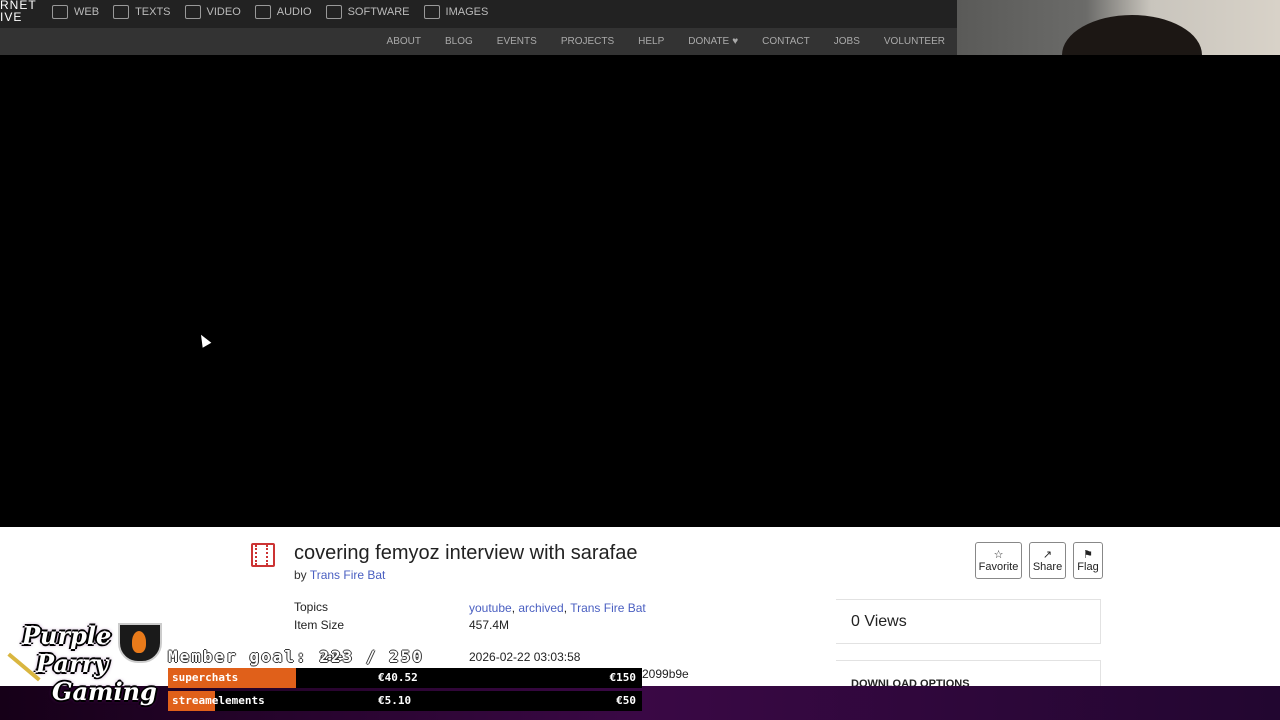  I want to click on channel-logo: Purple Parry Gaming, so click(84, 667).